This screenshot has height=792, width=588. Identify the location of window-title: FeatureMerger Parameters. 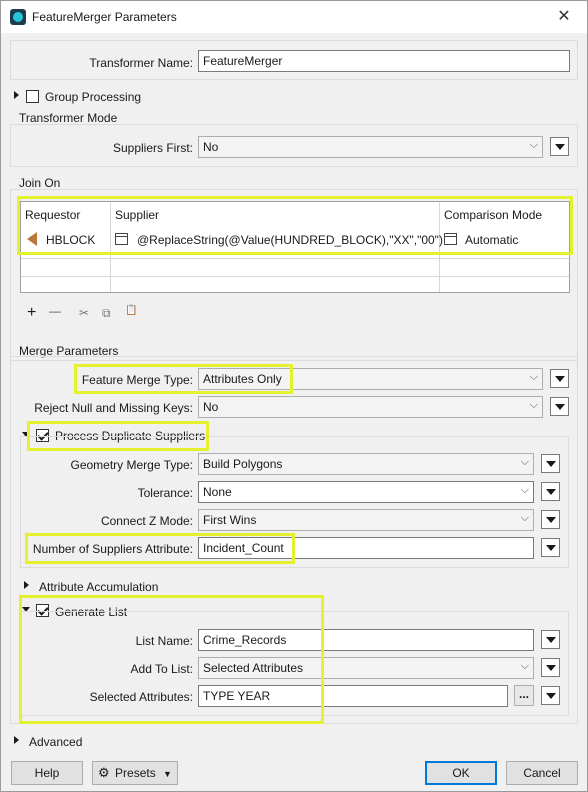
(104, 17).